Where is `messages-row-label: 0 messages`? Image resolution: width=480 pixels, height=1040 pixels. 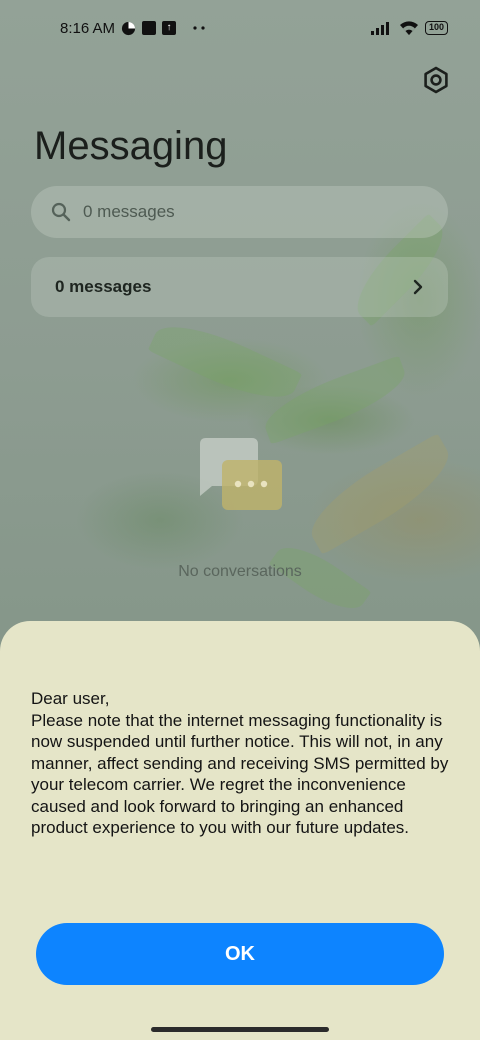
messages-row-label: 0 messages is located at coordinates (103, 286).